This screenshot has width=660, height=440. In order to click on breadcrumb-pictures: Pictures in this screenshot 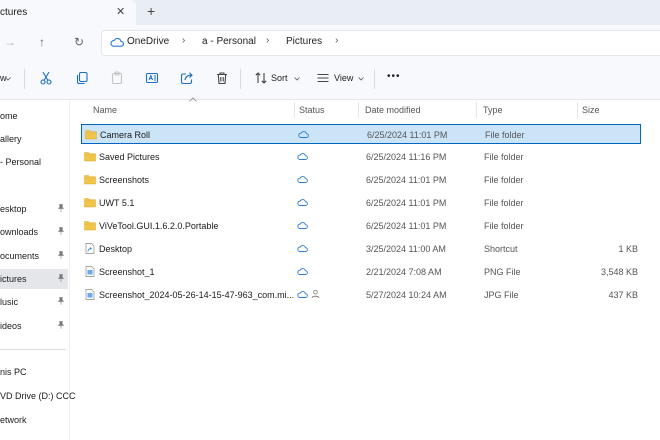, I will do `click(304, 41)`.